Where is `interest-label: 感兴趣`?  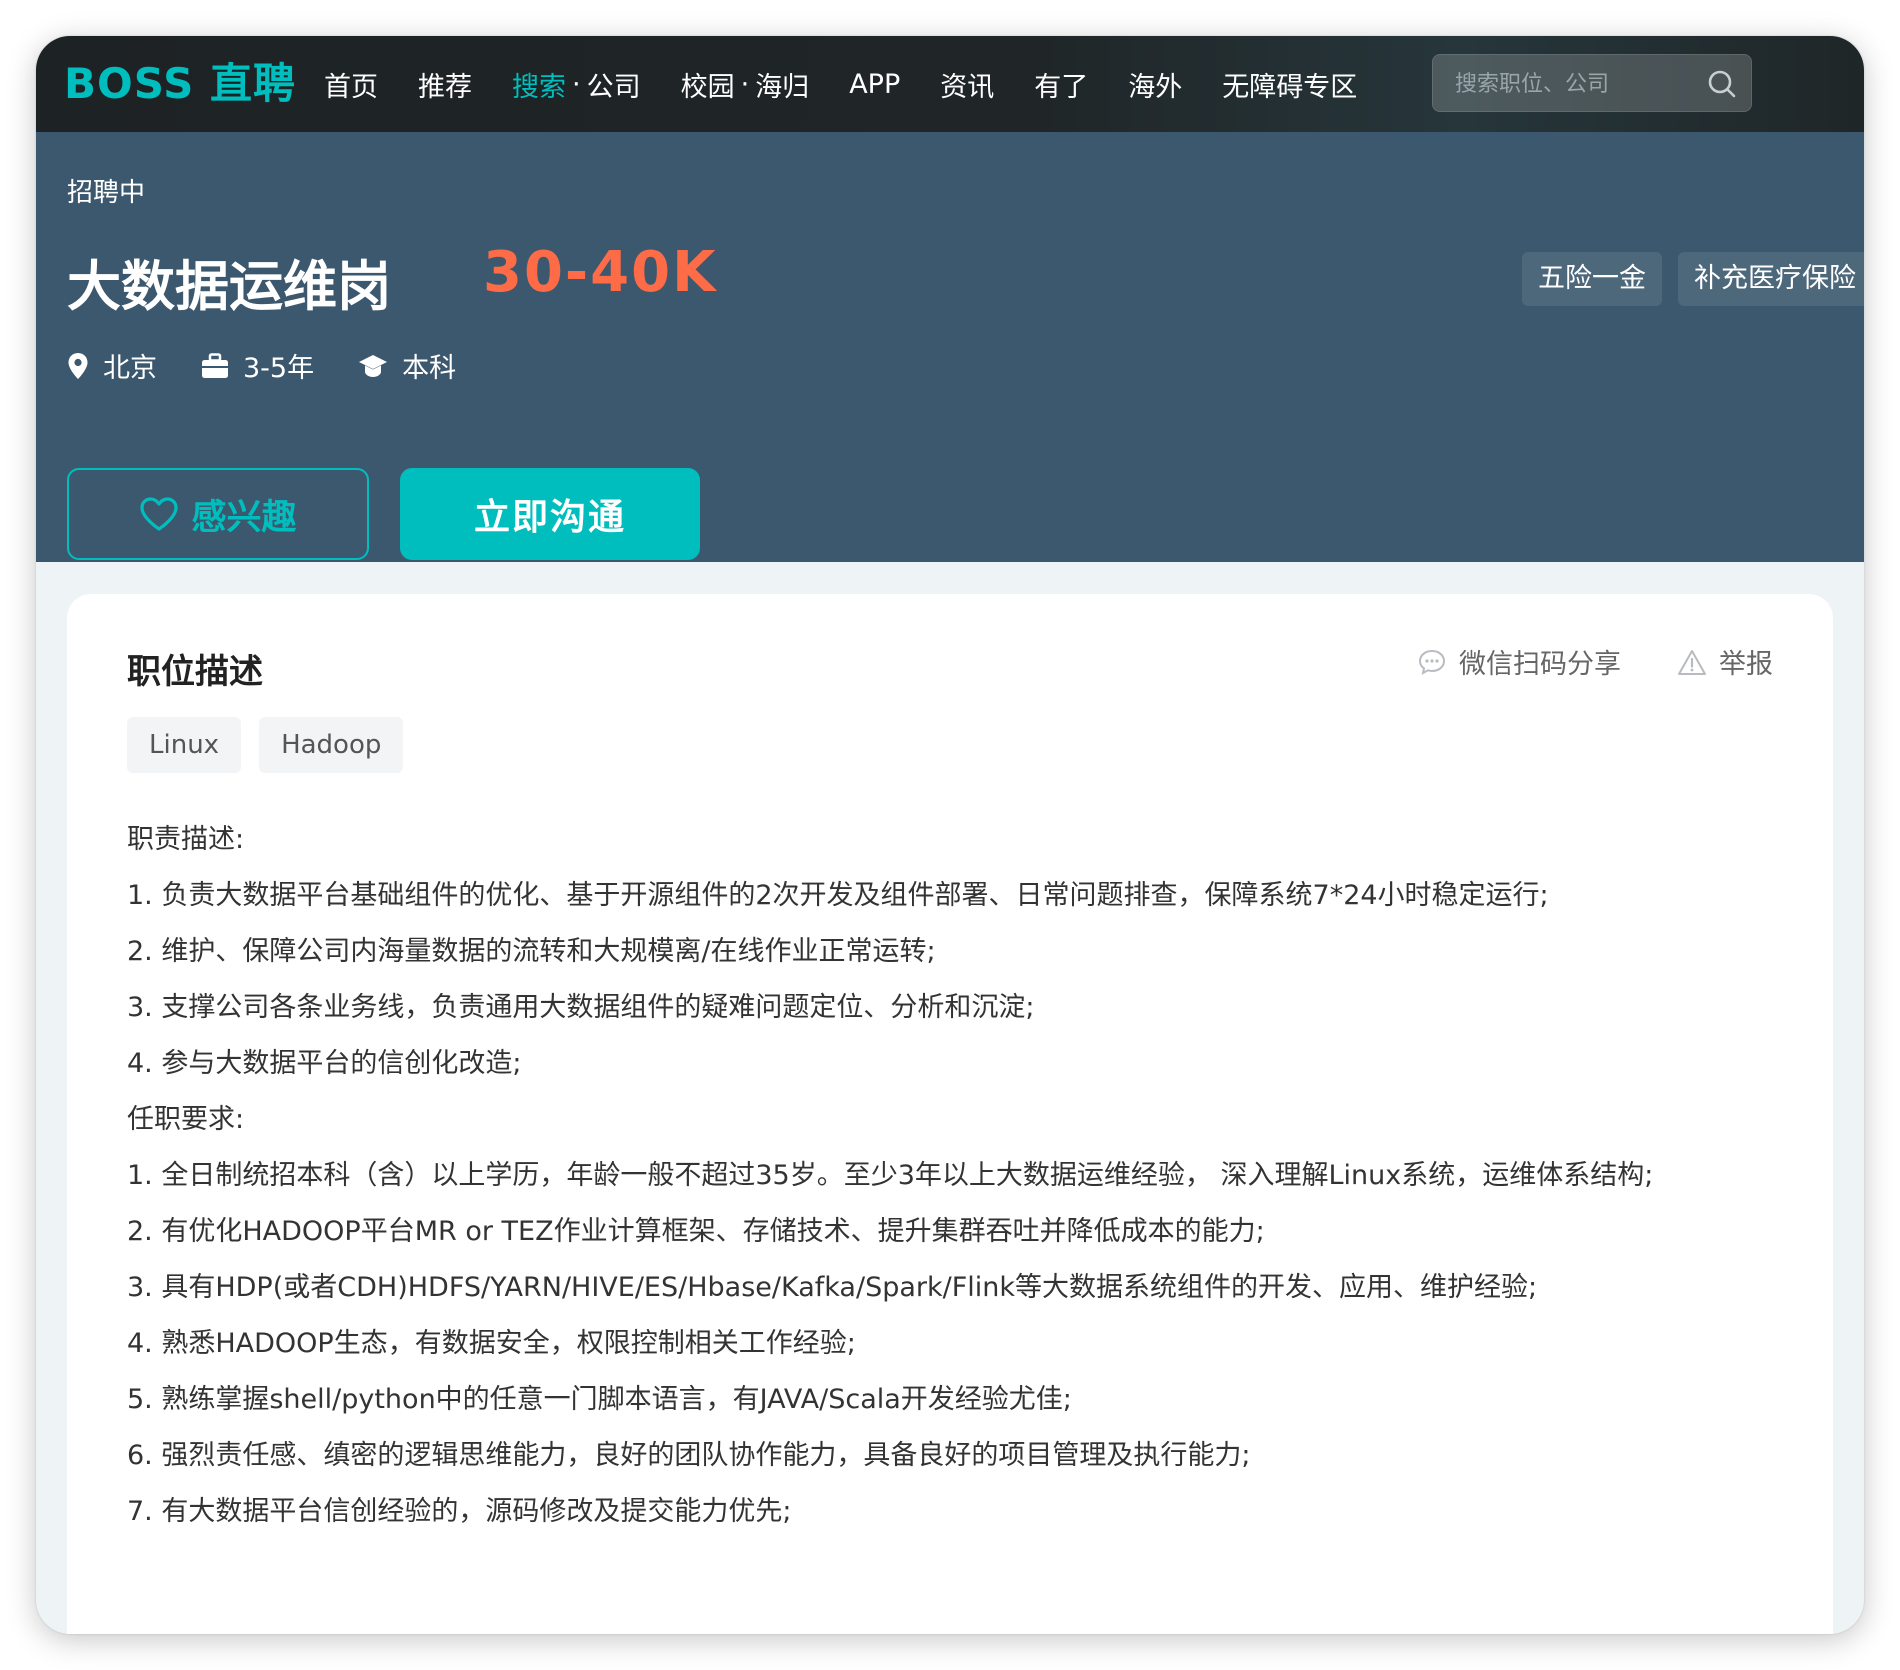 interest-label: 感兴趣 is located at coordinates (244, 517).